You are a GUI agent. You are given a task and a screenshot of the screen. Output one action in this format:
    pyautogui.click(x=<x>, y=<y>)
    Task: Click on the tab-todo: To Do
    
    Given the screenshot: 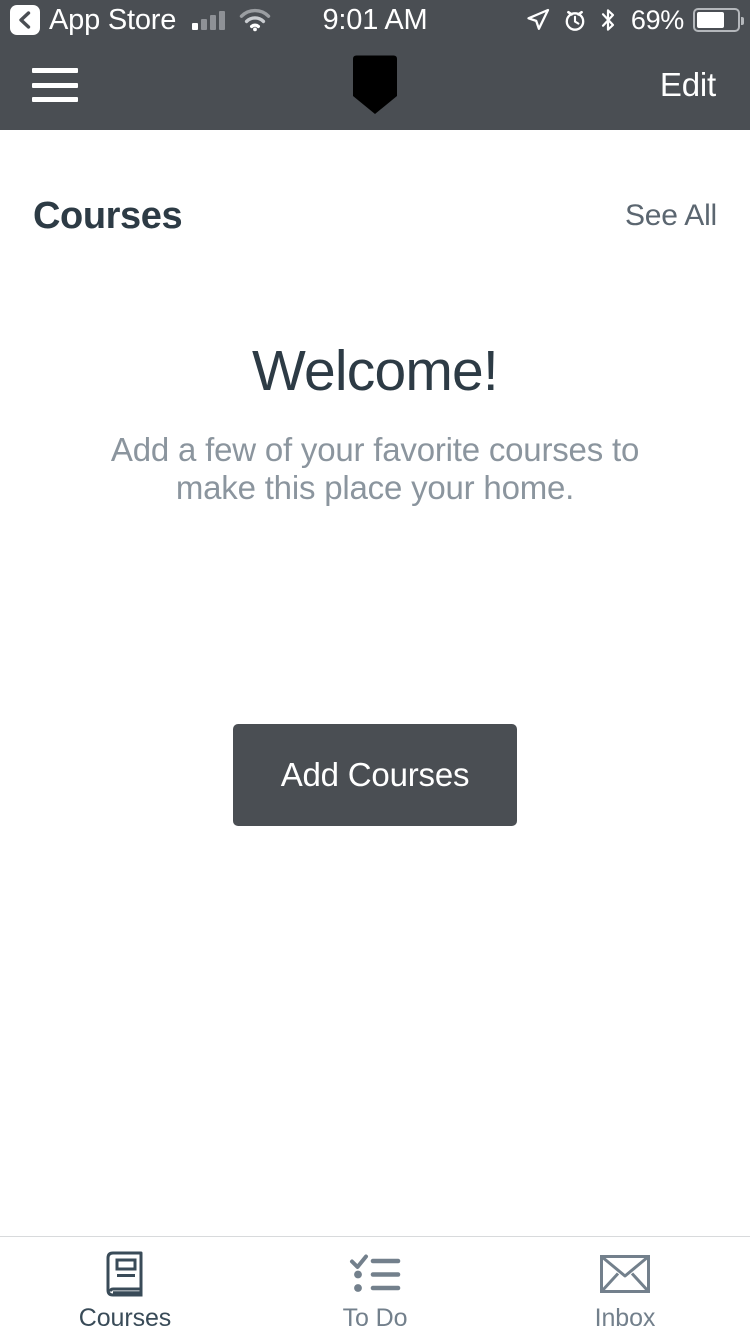 What is the action you would take?
    pyautogui.click(x=375, y=1285)
    